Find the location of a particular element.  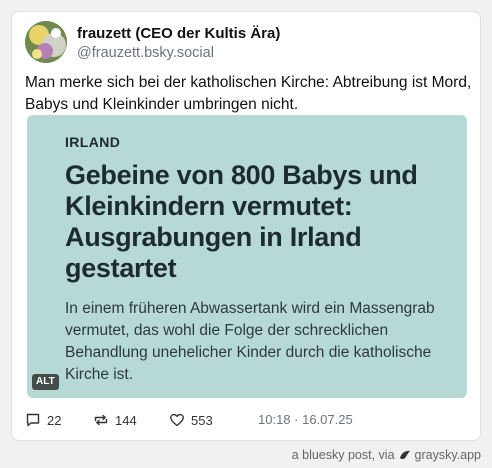

graysky-logo-icon is located at coordinates (405, 455).